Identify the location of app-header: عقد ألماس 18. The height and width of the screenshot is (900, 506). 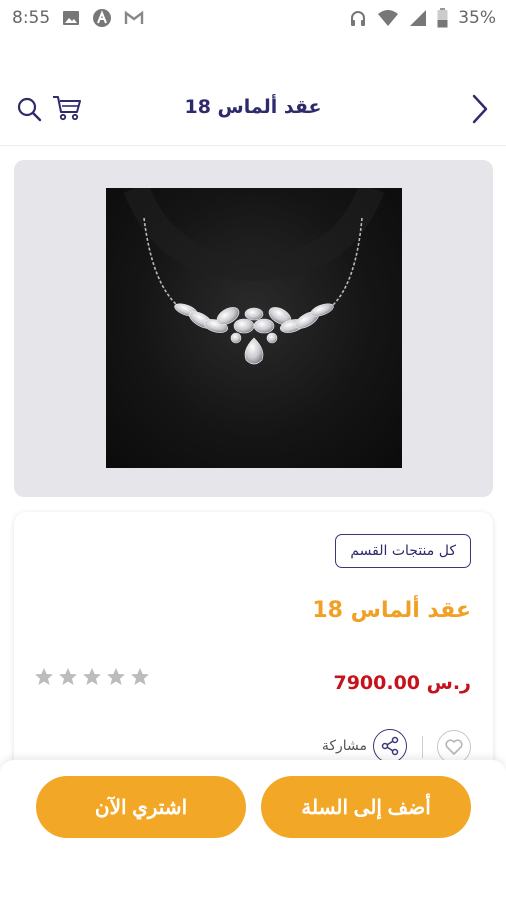
(253, 109).